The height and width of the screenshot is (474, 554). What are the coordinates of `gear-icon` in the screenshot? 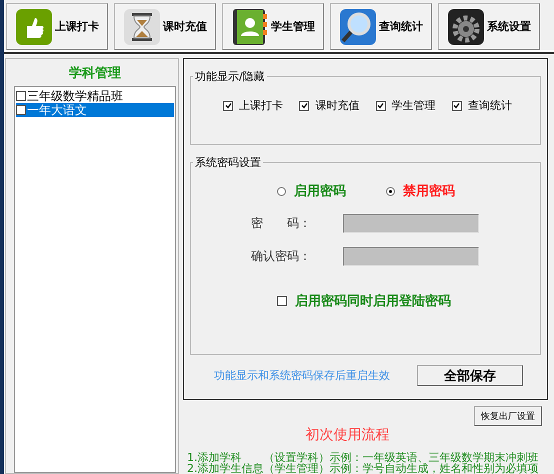 It's located at (466, 27).